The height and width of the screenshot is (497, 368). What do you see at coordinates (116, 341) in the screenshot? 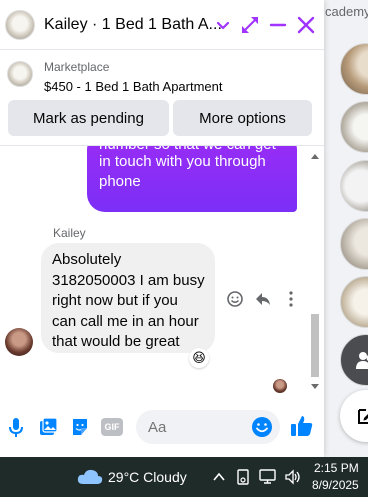
I see `message-line: that would be great` at bounding box center [116, 341].